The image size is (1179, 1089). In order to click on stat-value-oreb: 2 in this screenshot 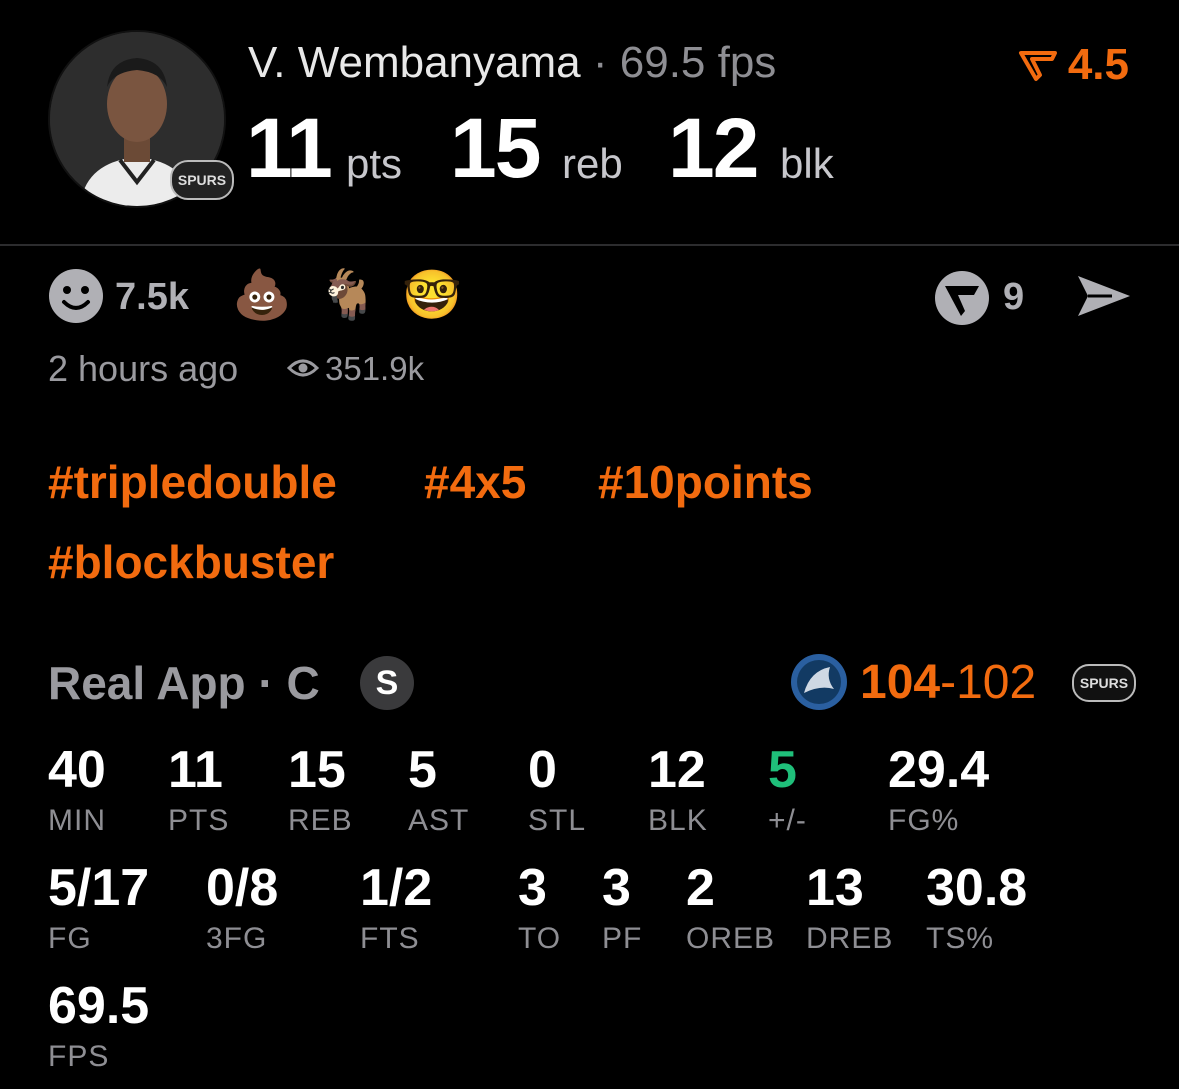, I will do `click(700, 888)`.